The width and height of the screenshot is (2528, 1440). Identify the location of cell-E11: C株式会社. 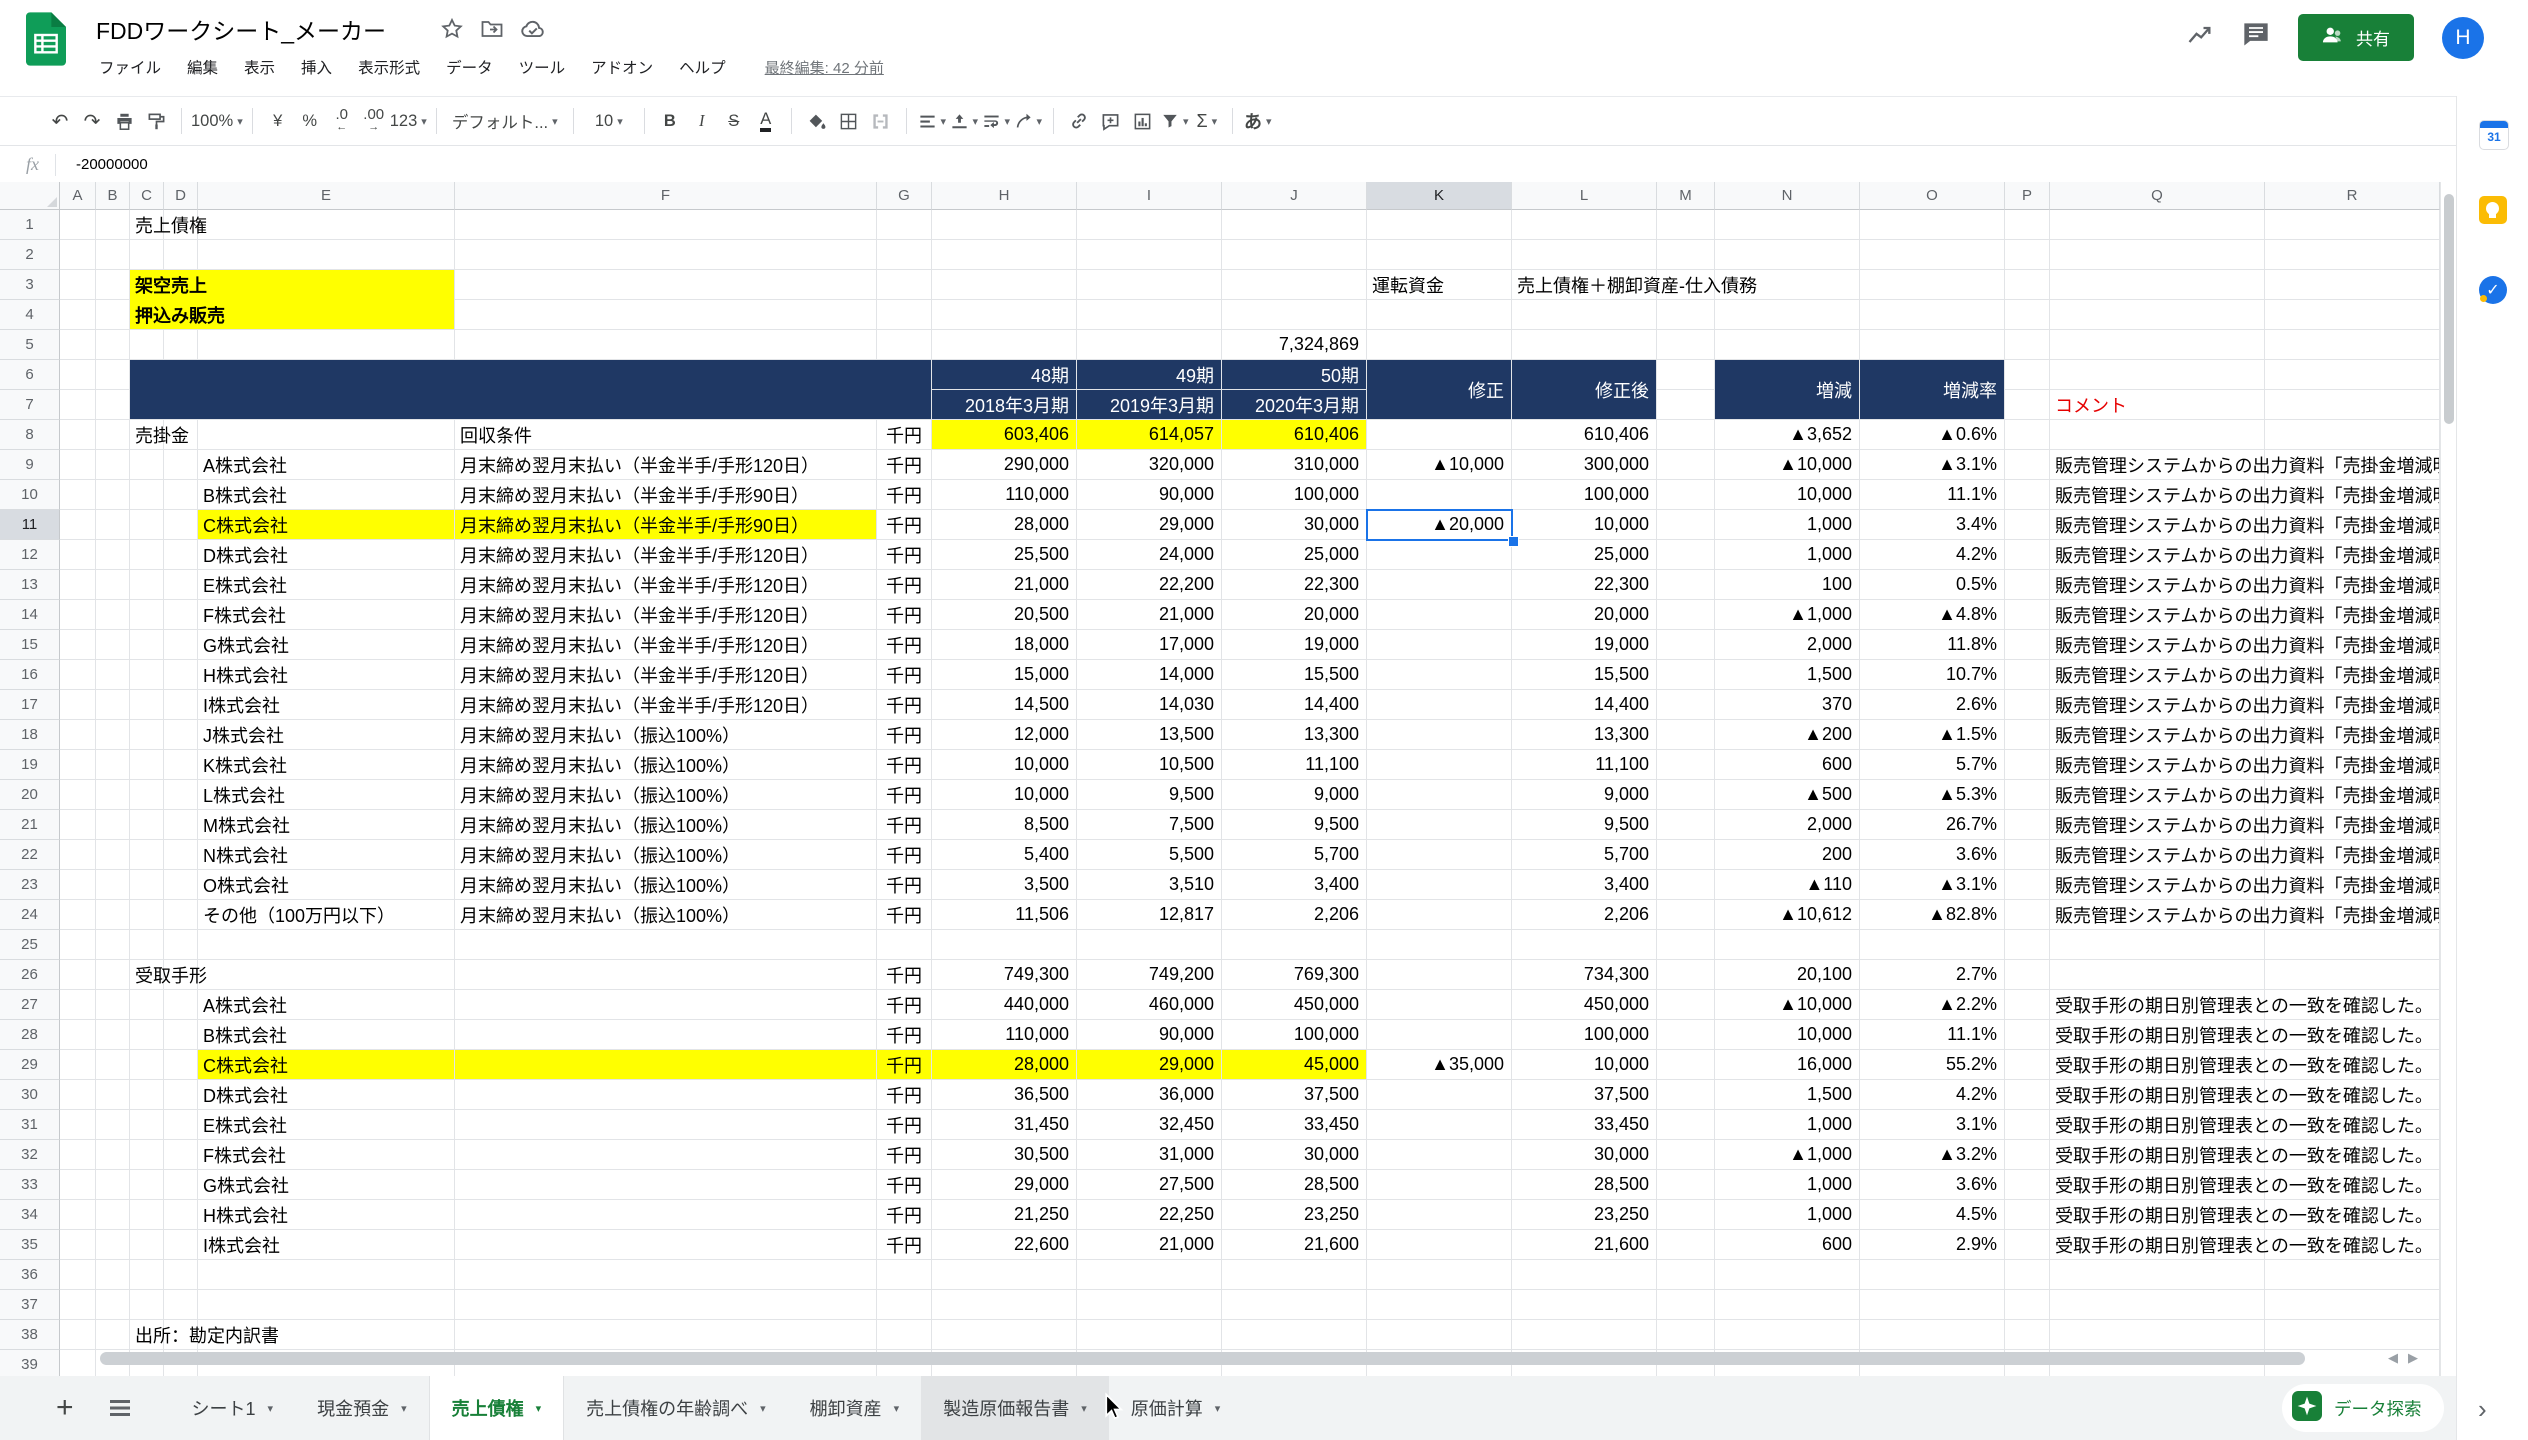
(326, 524).